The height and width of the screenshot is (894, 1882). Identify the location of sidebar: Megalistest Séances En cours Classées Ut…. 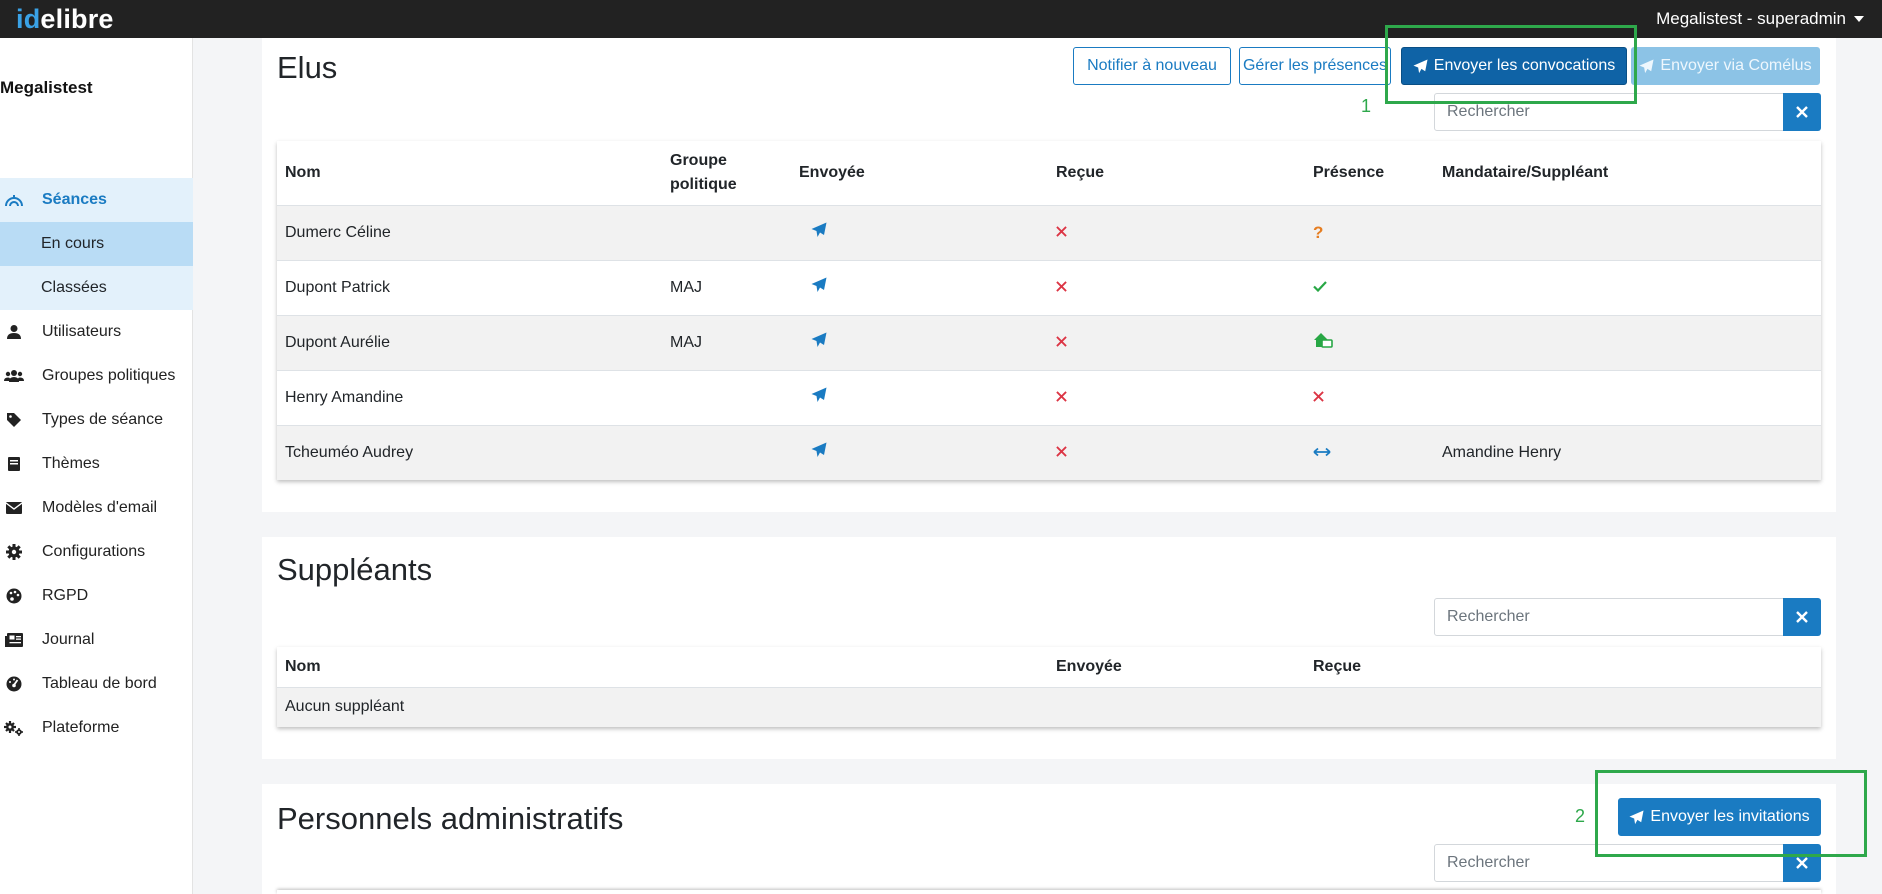
(96, 466).